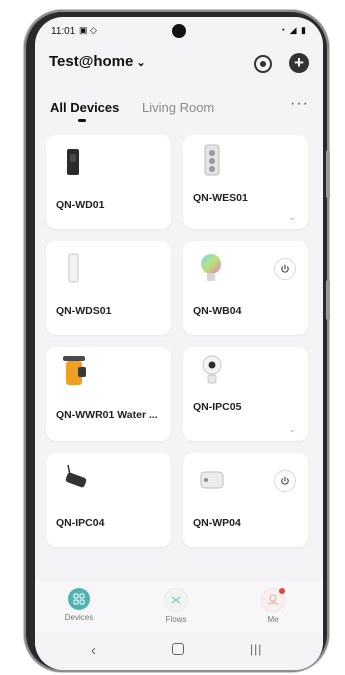 This screenshot has height=675, width=345. I want to click on window-sensor-icon, so click(73, 268).